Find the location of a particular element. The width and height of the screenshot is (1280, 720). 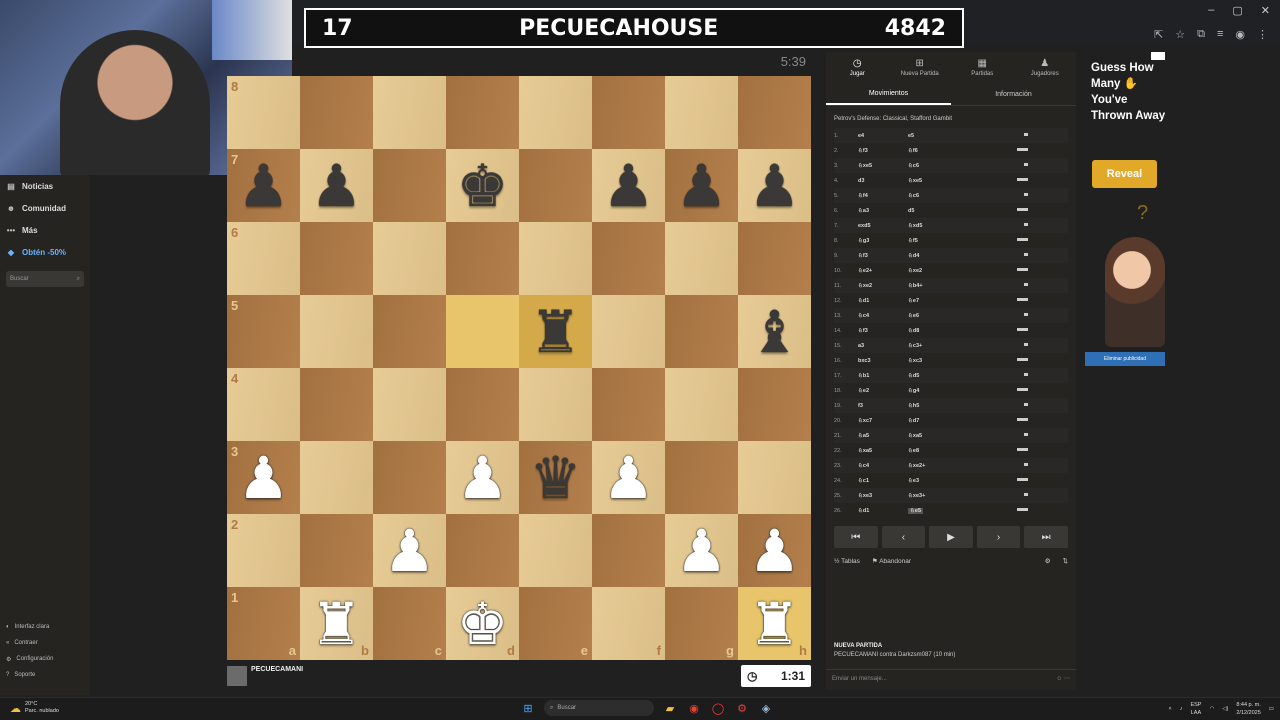

square-e5: ♜ is located at coordinates (555, 331).